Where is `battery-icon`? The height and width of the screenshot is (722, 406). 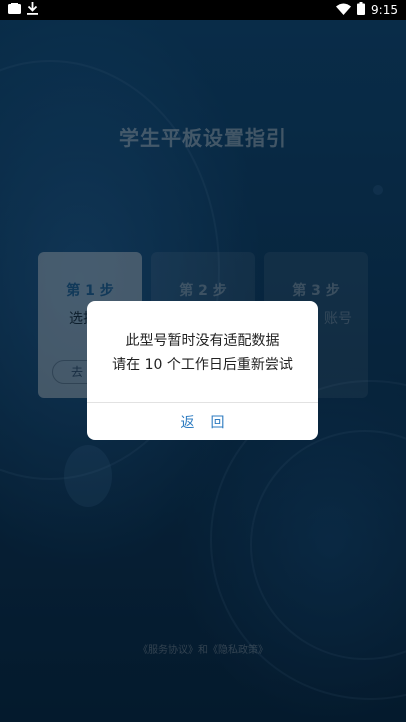 battery-icon is located at coordinates (361, 10).